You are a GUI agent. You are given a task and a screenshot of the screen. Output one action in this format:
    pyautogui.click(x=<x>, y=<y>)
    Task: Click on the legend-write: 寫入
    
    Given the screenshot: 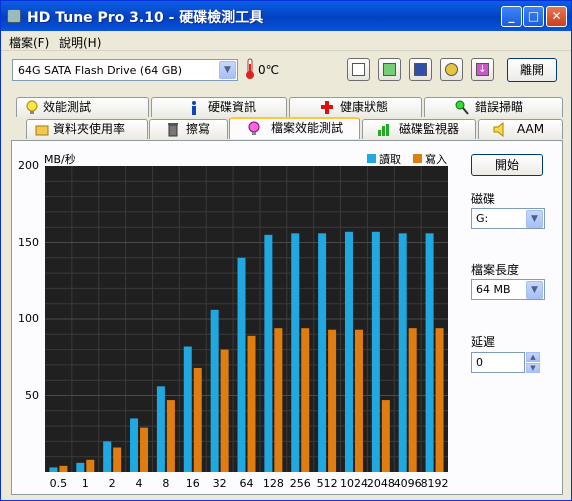 What is the action you would take?
    pyautogui.click(x=436, y=159)
    